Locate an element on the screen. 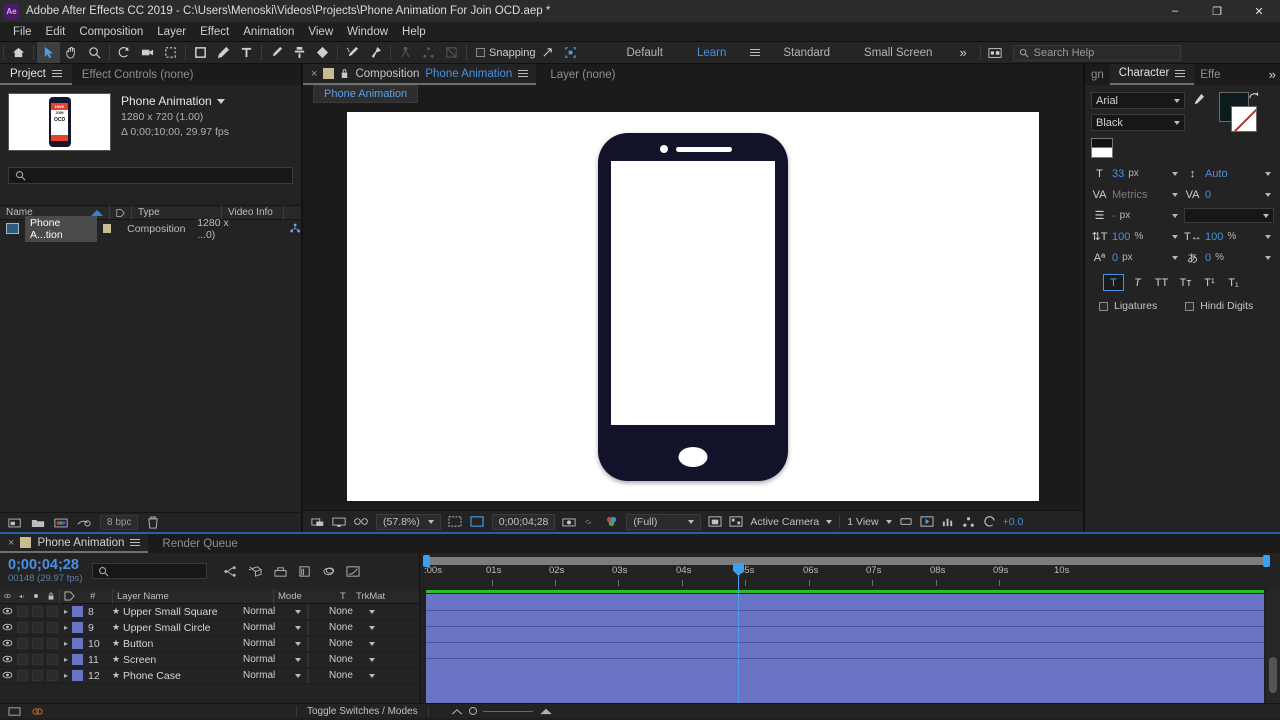 The height and width of the screenshot is (720, 1280). horizontal-scale-field: T↔ 100 % is located at coordinates (1229, 237).